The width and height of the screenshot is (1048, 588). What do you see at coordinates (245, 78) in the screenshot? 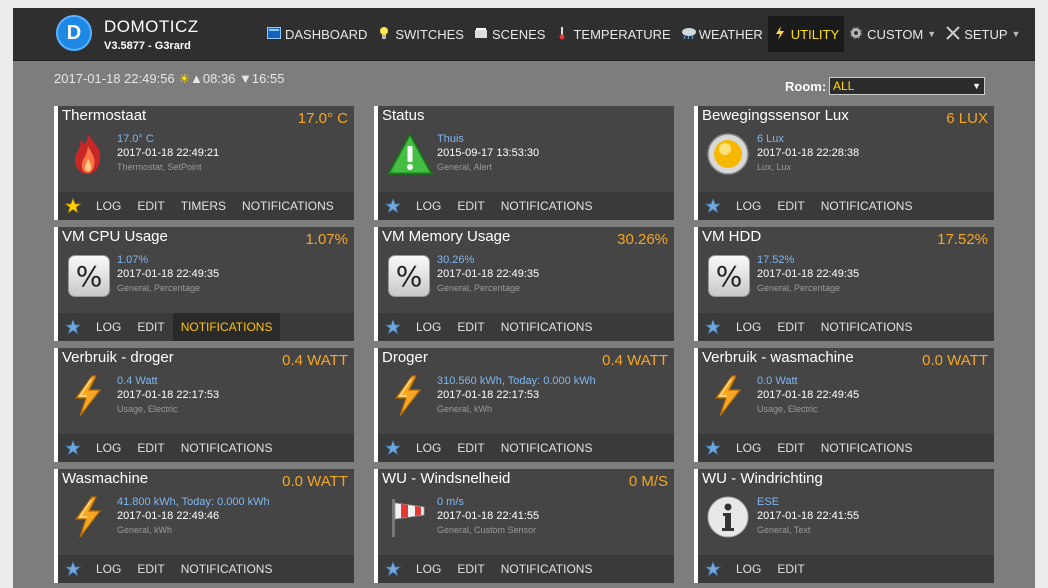
I see `sunset-icon: ▼` at bounding box center [245, 78].